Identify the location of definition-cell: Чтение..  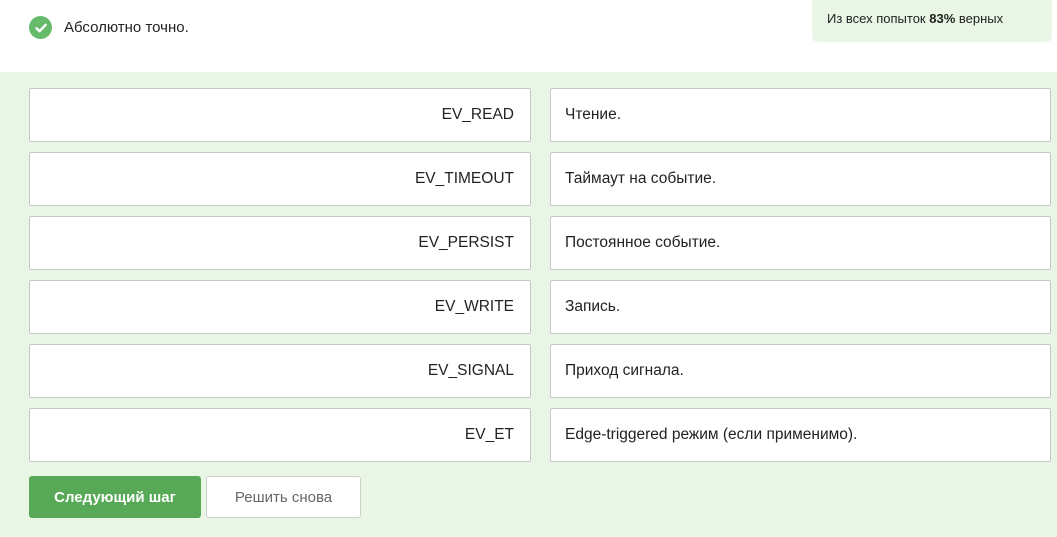
(800, 115).